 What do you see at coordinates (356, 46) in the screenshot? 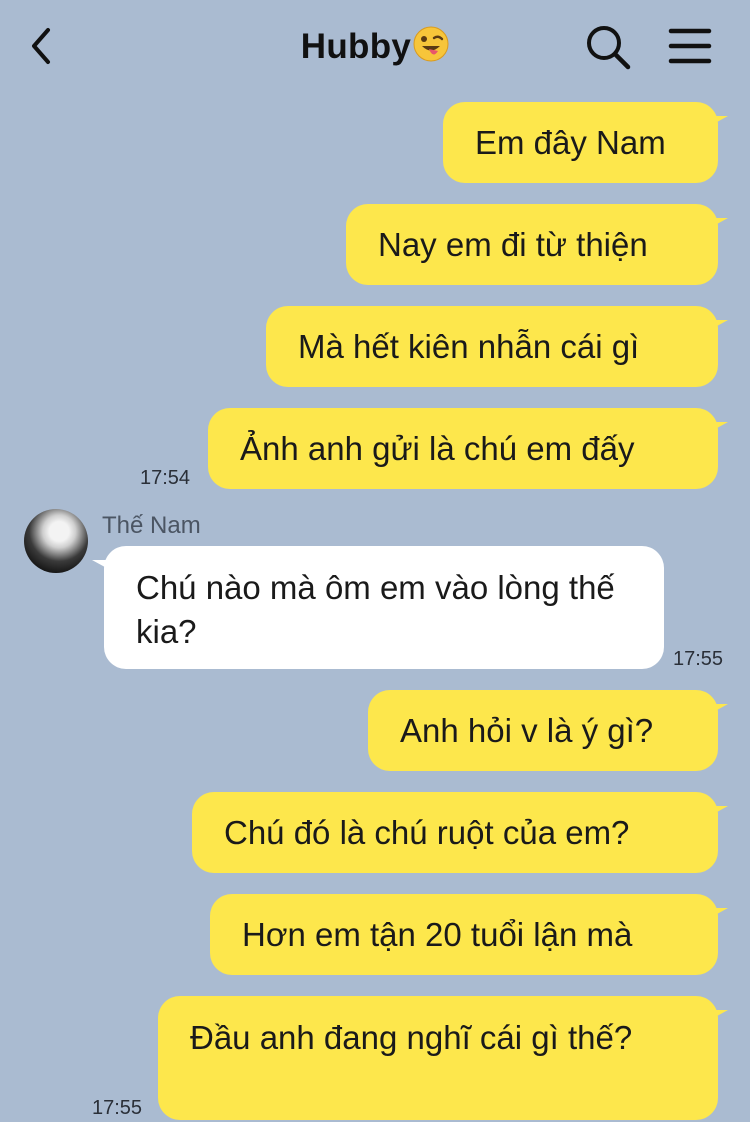
I see `chat-title-text: Hubby` at bounding box center [356, 46].